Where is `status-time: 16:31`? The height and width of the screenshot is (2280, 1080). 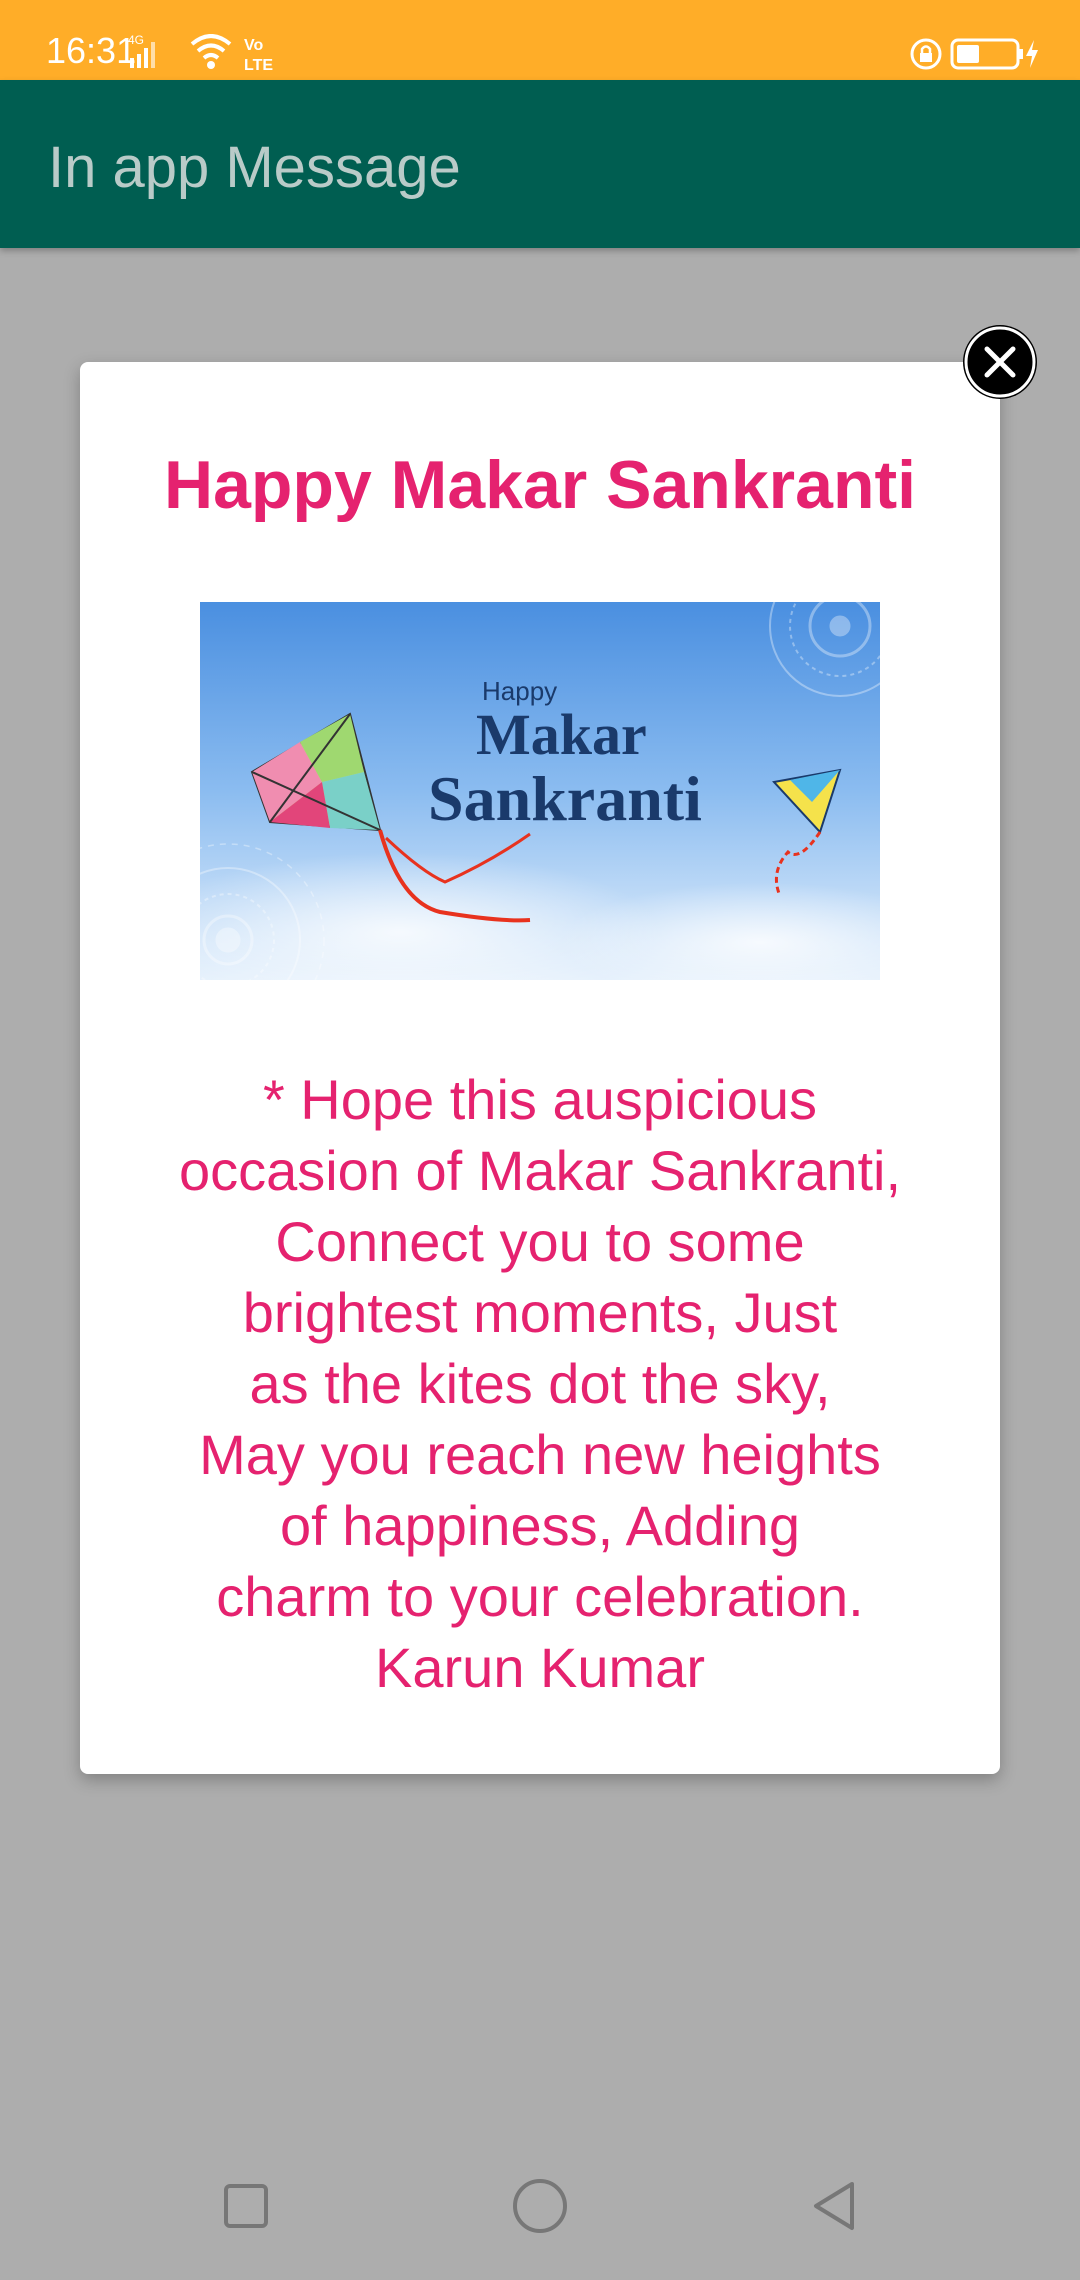 status-time: 16:31 is located at coordinates (91, 50).